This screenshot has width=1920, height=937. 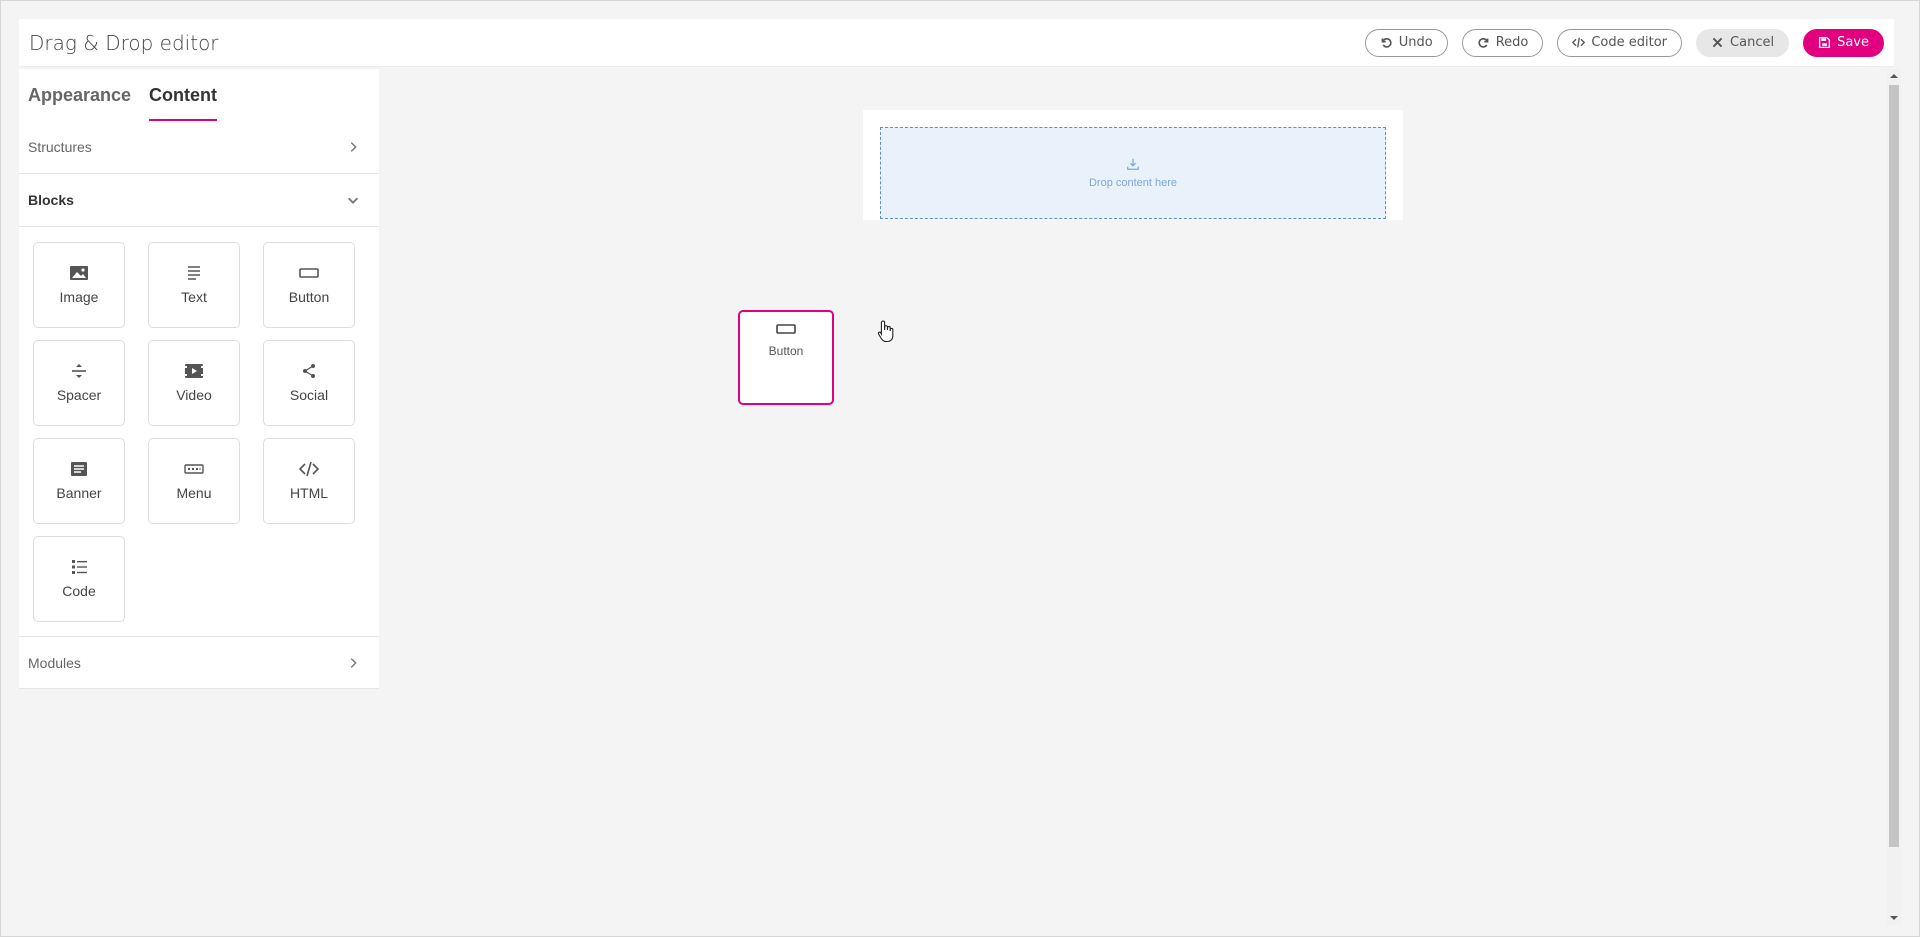 What do you see at coordinates (199, 200) in the screenshot?
I see `section-blocks: Blocks` at bounding box center [199, 200].